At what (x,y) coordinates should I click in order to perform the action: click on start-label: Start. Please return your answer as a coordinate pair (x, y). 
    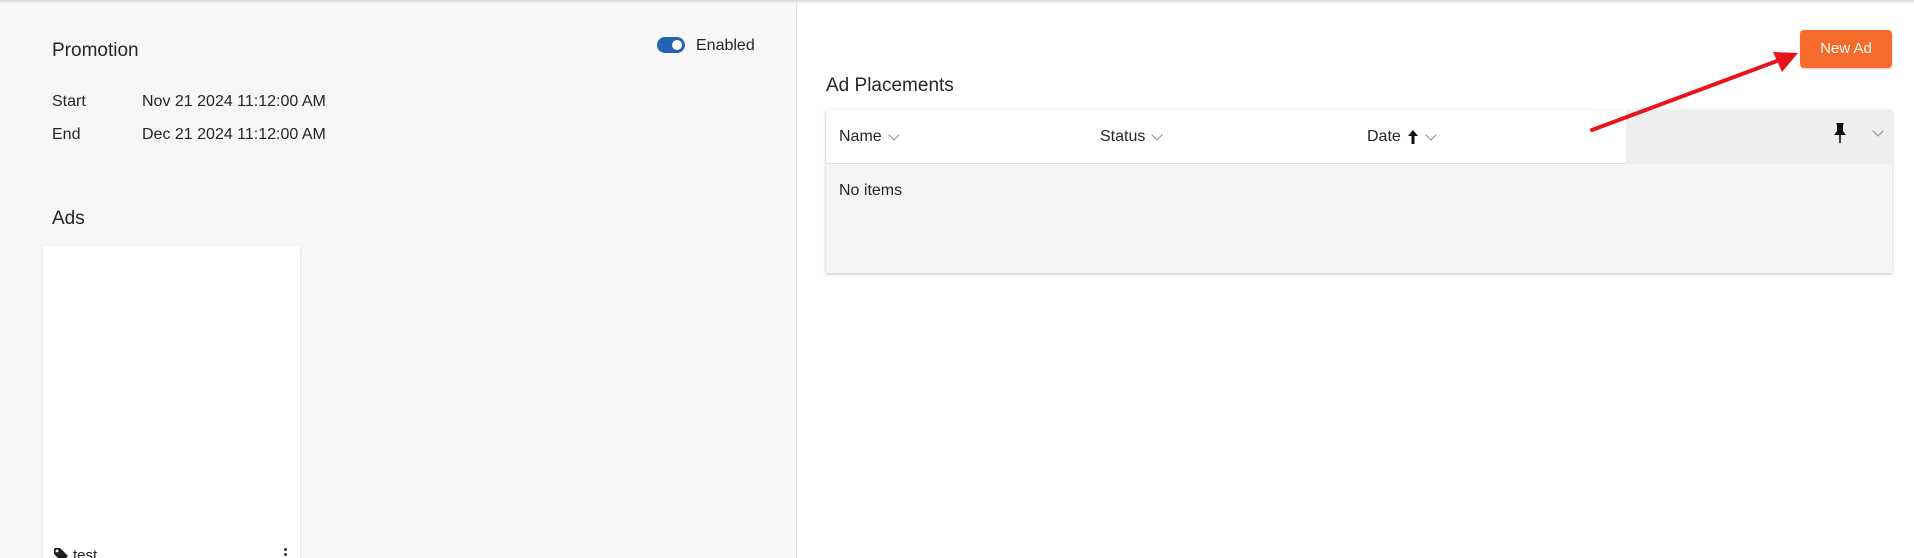
    Looking at the image, I should click on (69, 101).